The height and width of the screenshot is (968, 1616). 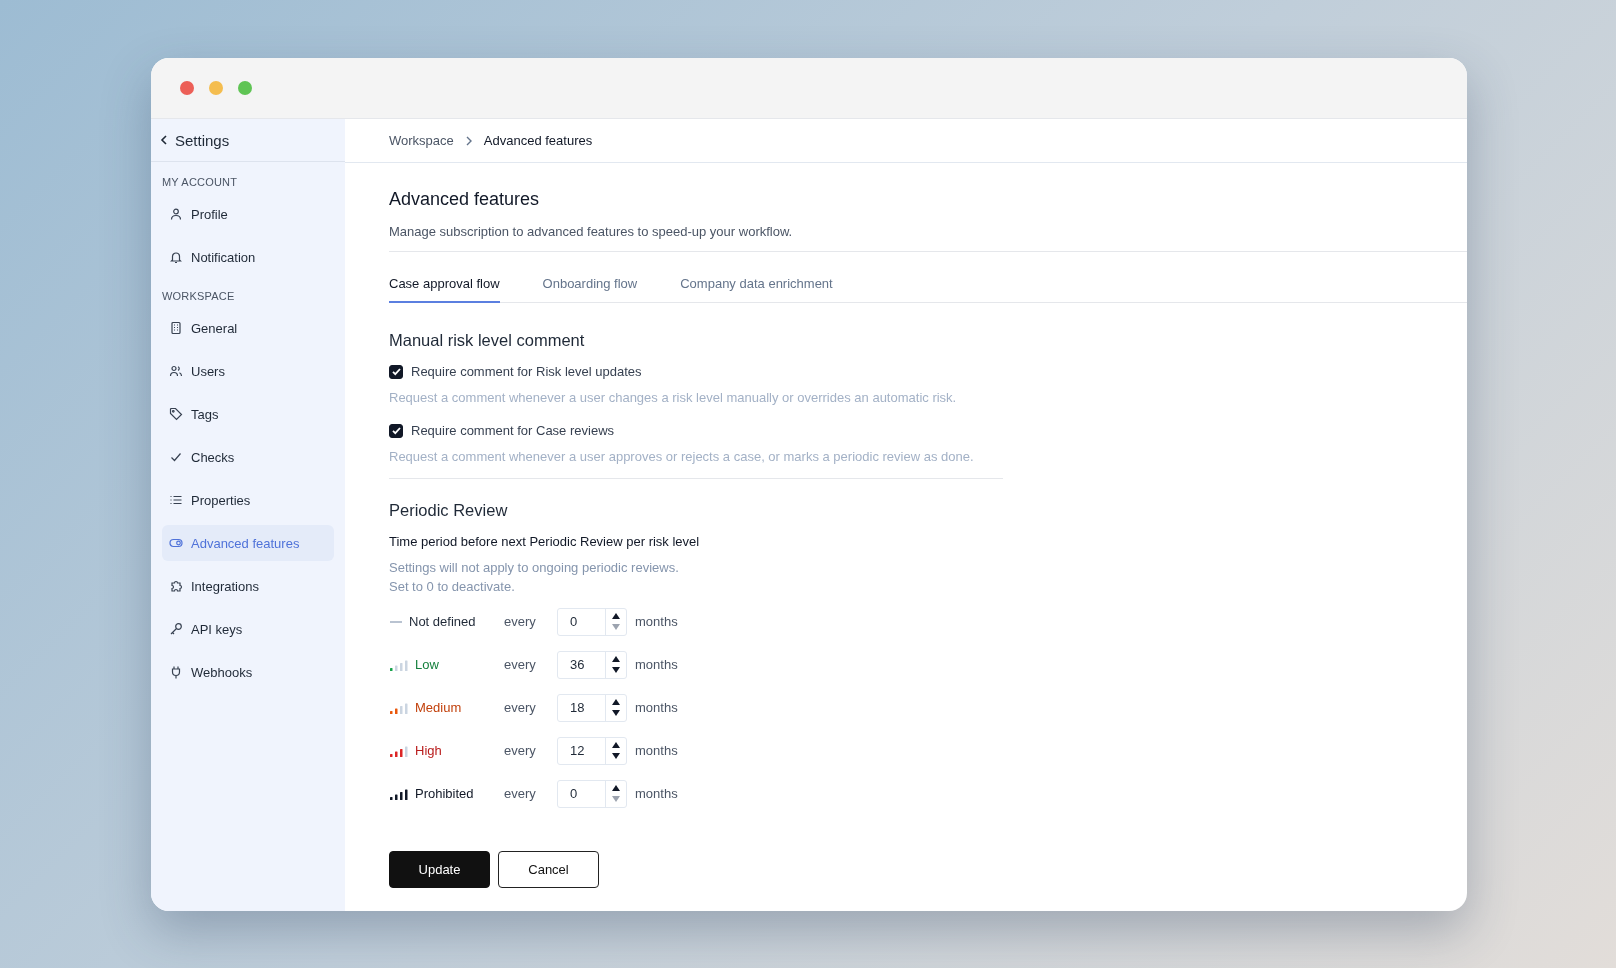 I want to click on sidebar-item: Webhooks, so click(x=248, y=672).